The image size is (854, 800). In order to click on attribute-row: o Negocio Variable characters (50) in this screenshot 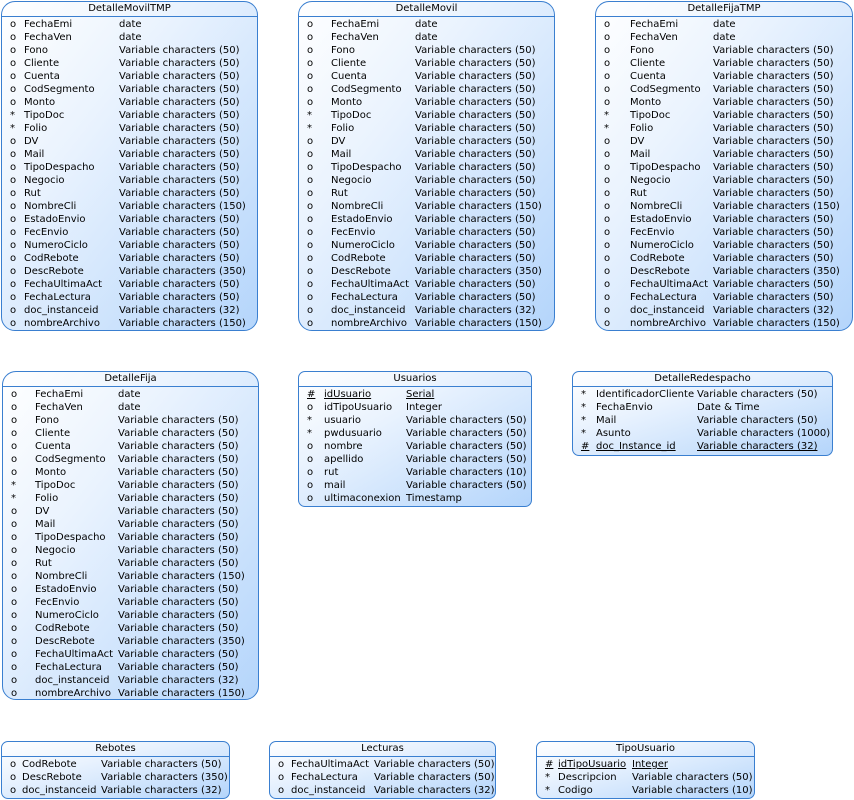, I will do `click(129, 180)`.